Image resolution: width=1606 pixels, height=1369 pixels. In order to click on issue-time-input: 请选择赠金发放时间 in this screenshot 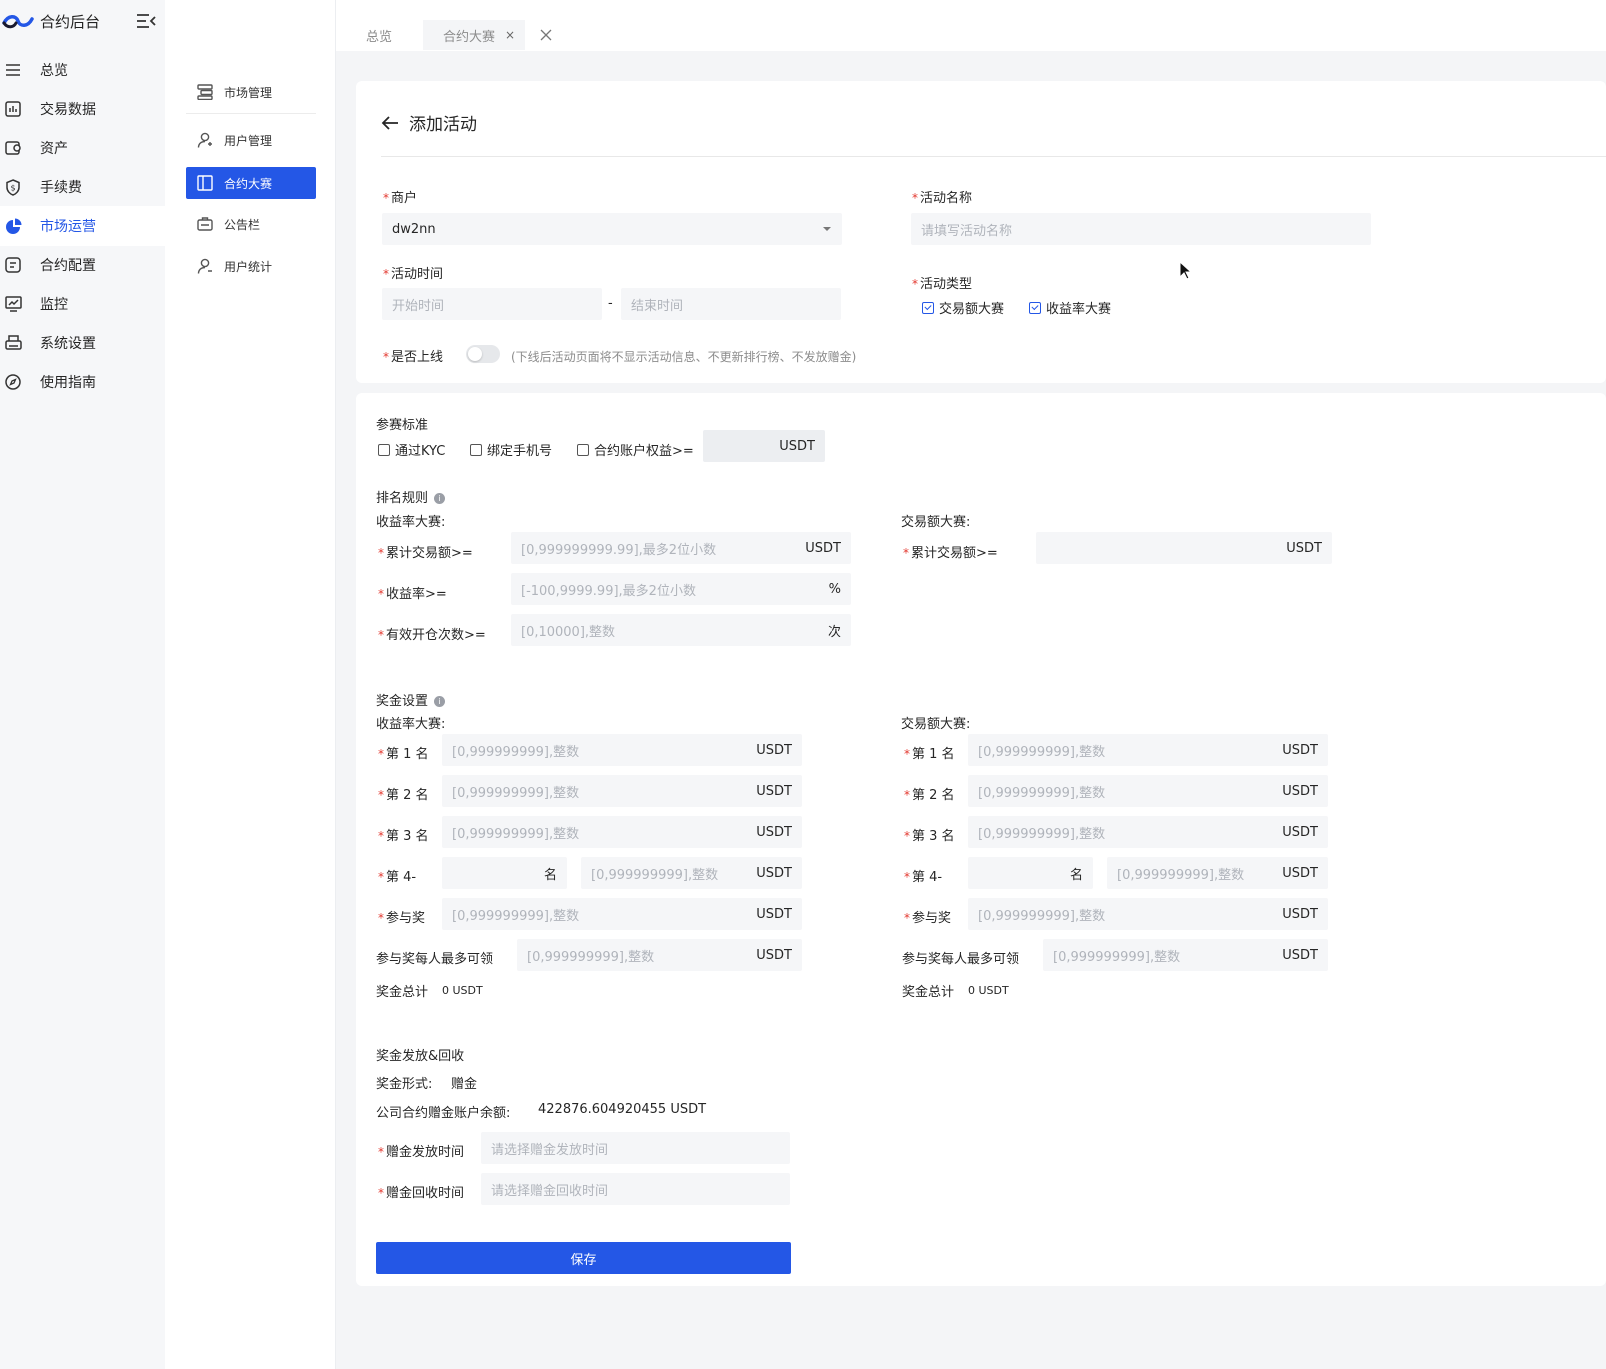, I will do `click(635, 1148)`.